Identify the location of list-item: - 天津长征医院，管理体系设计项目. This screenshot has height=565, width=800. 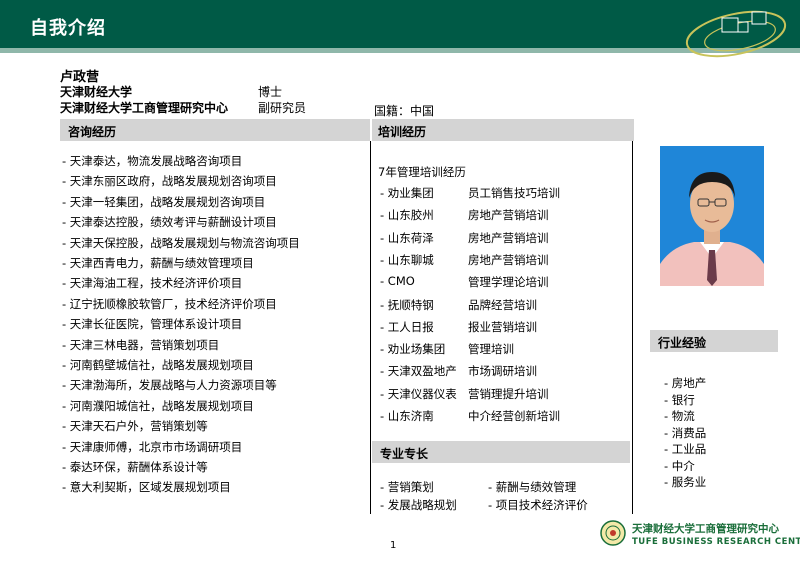
(152, 324).